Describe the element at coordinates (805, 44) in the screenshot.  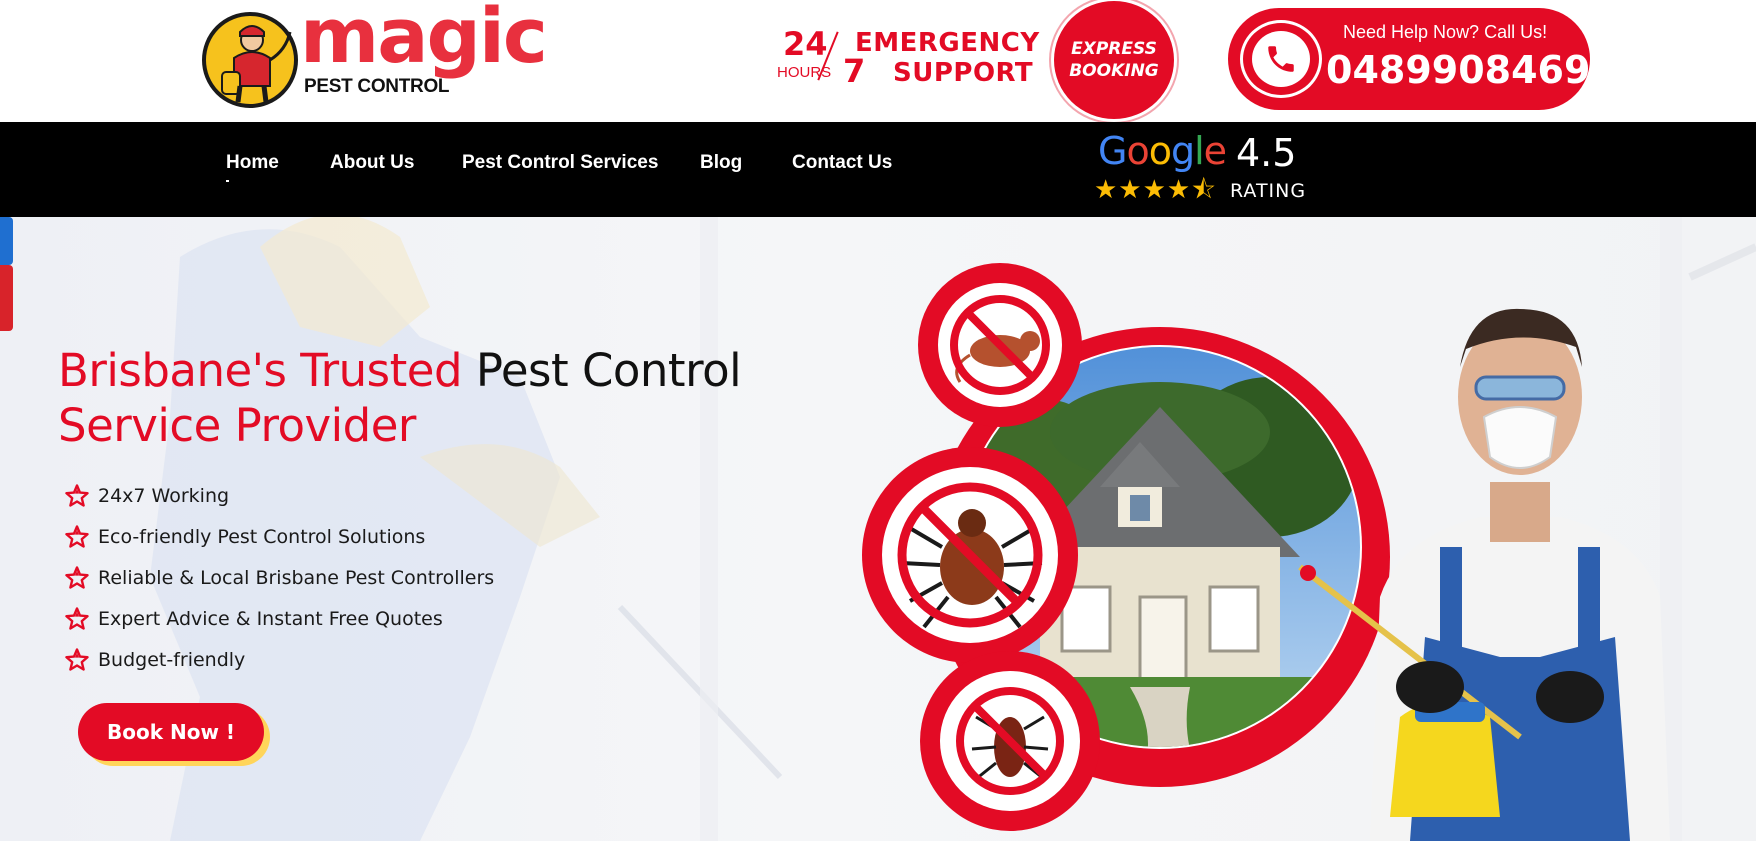
I see `emergency-hours-number: 24` at that location.